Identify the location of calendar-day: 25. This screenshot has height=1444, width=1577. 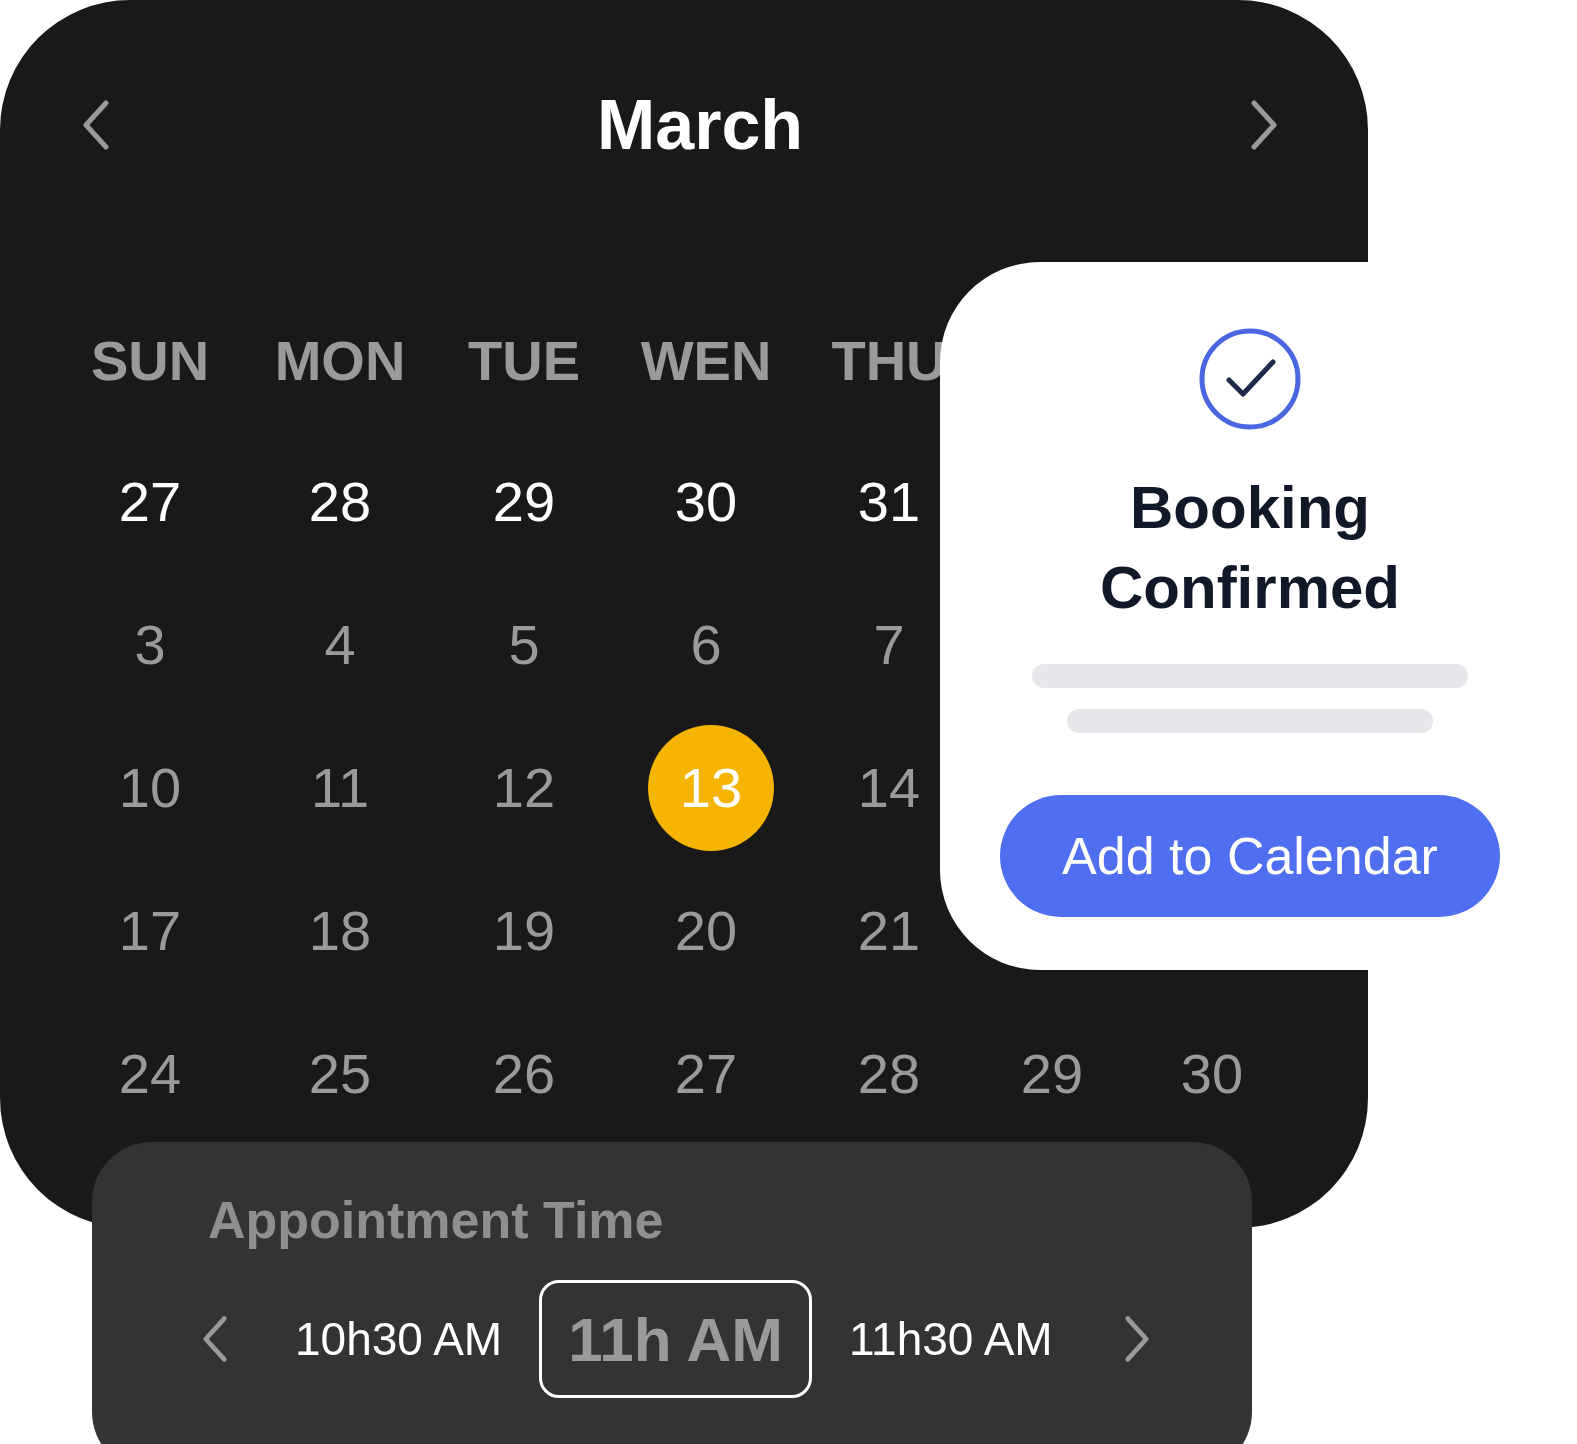
(340, 1073).